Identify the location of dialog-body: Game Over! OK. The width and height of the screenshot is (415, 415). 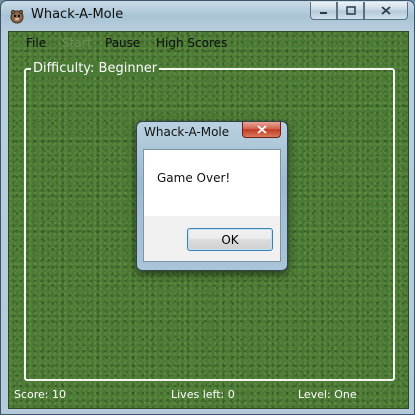
(212, 205).